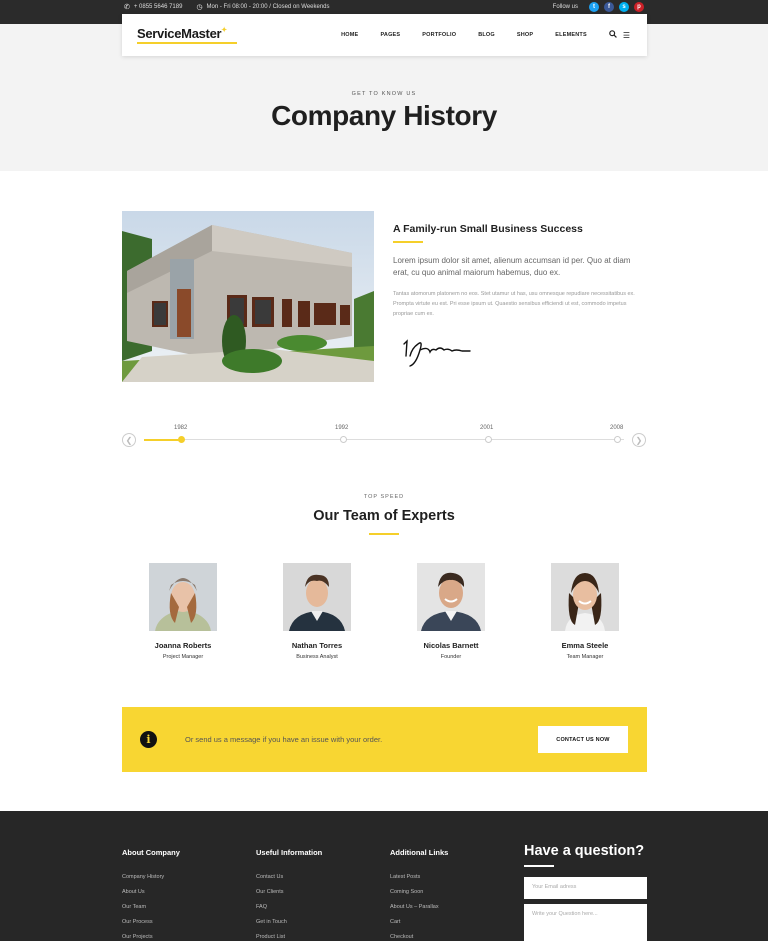 The width and height of the screenshot is (768, 944). Describe the element at coordinates (525, 35) in the screenshot. I see `nav-shop: SHOP` at that location.